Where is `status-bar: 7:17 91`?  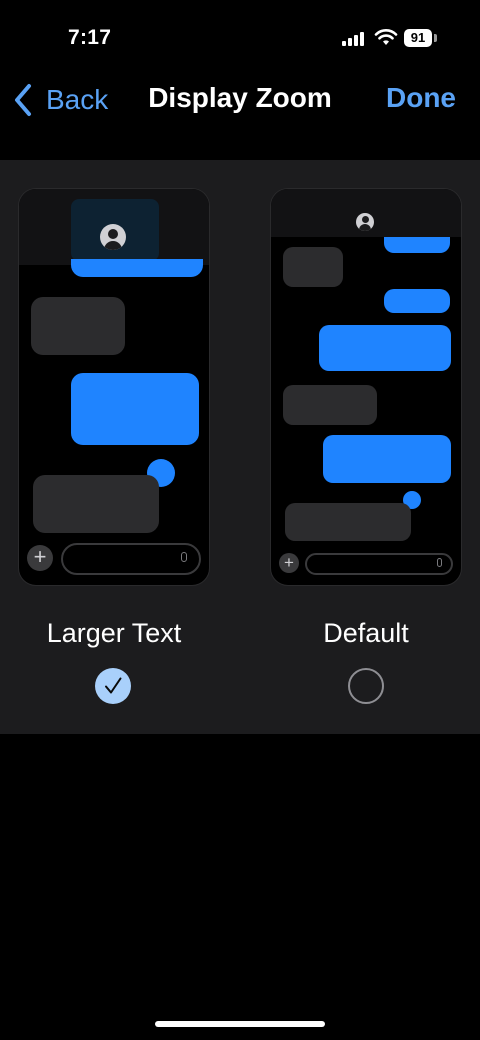 status-bar: 7:17 91 is located at coordinates (240, 30).